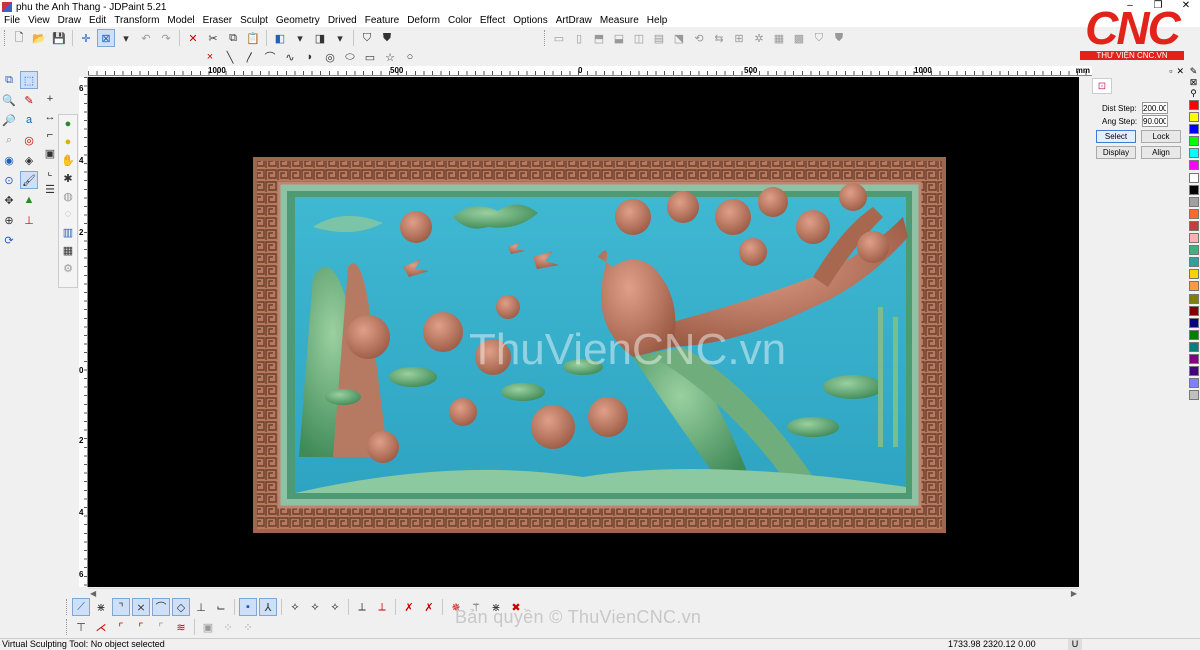 The width and height of the screenshot is (1200, 650). I want to click on layer-dropdown-icon: ▾, so click(340, 38).